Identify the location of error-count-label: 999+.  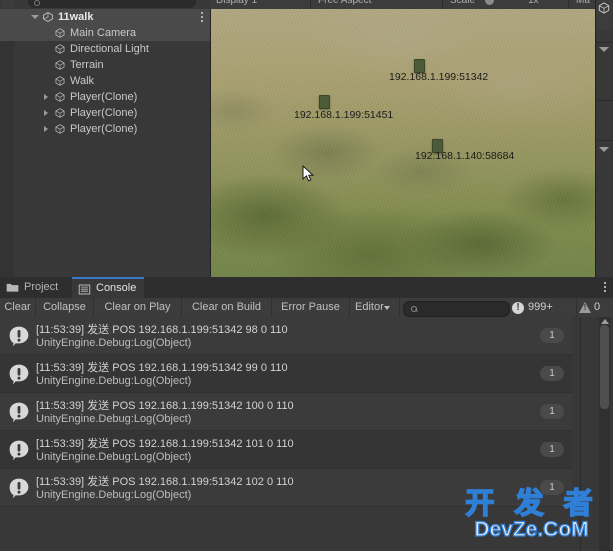
(540, 307).